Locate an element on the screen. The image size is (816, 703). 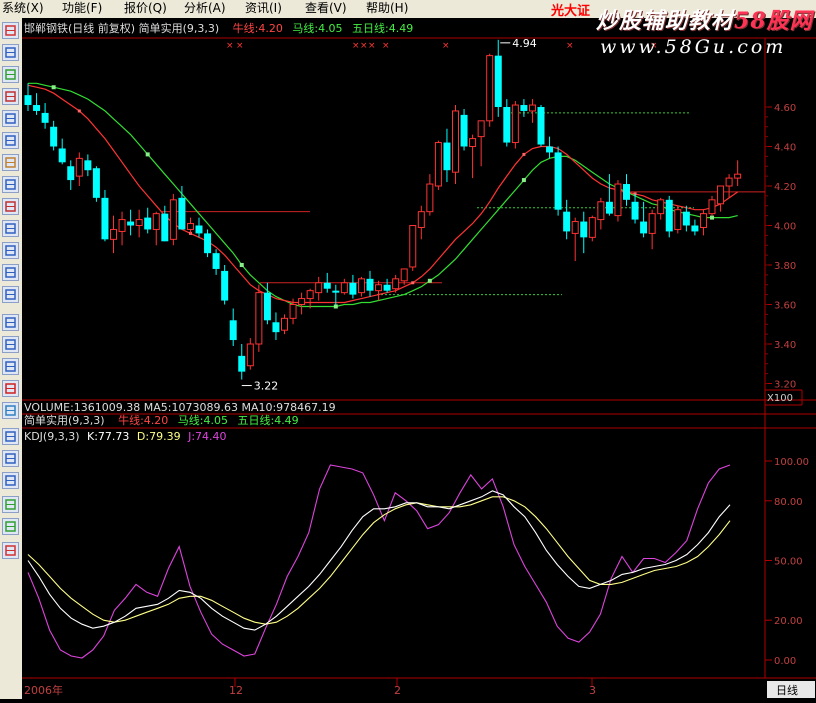
tool-extra-icon is located at coordinates (10, 550).